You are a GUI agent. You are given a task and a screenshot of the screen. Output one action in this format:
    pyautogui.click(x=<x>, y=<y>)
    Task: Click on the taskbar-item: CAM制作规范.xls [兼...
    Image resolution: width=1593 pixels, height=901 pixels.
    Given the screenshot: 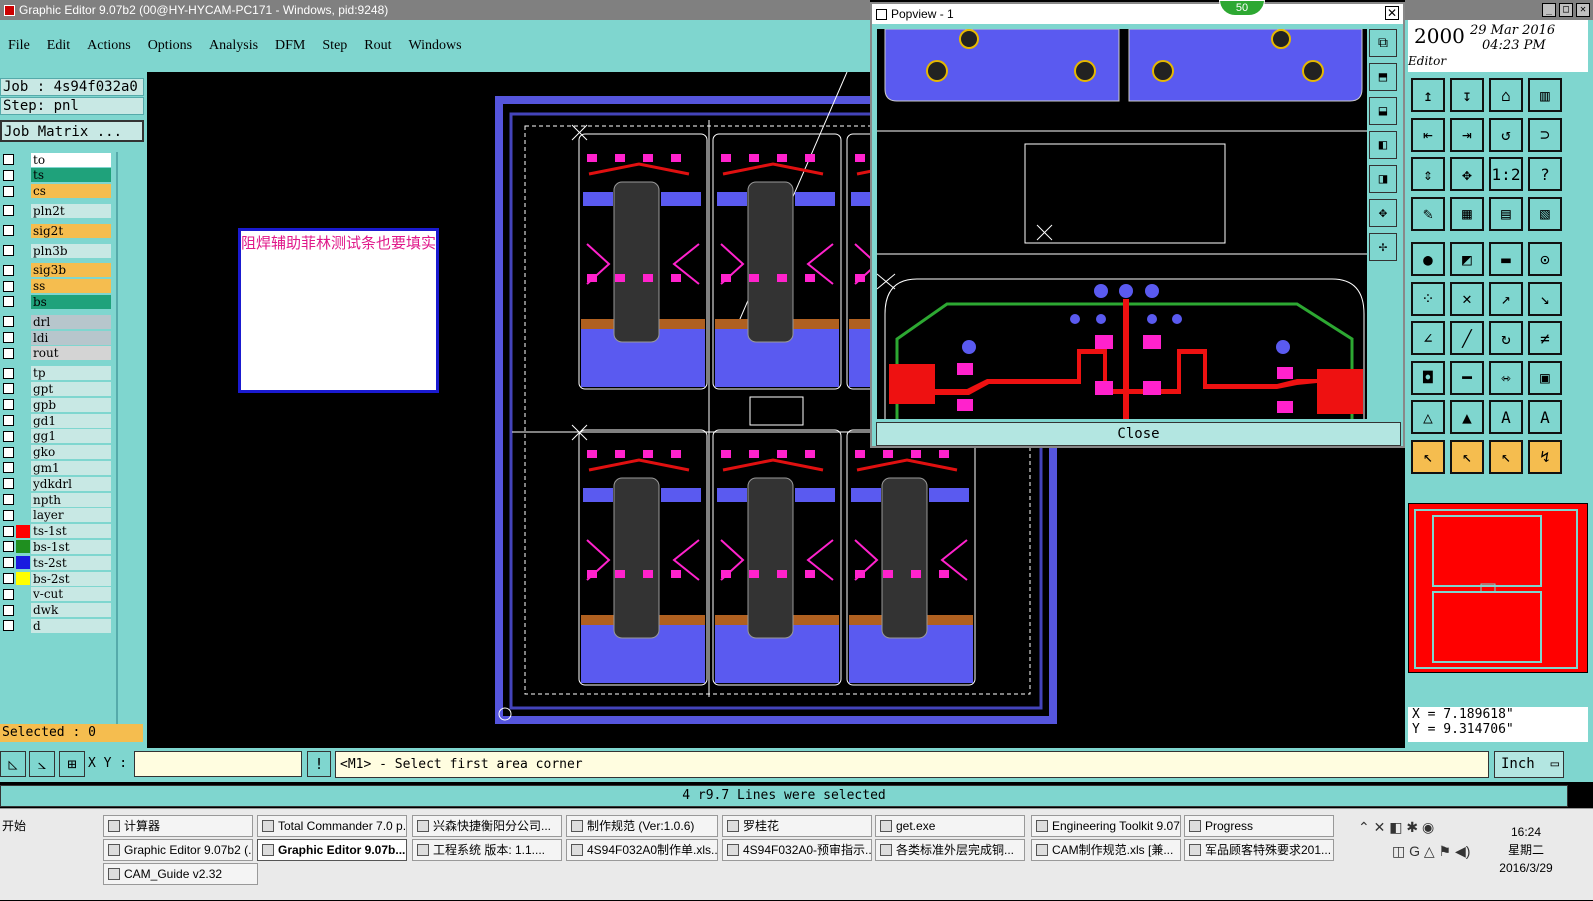 What is the action you would take?
    pyautogui.click(x=1106, y=850)
    